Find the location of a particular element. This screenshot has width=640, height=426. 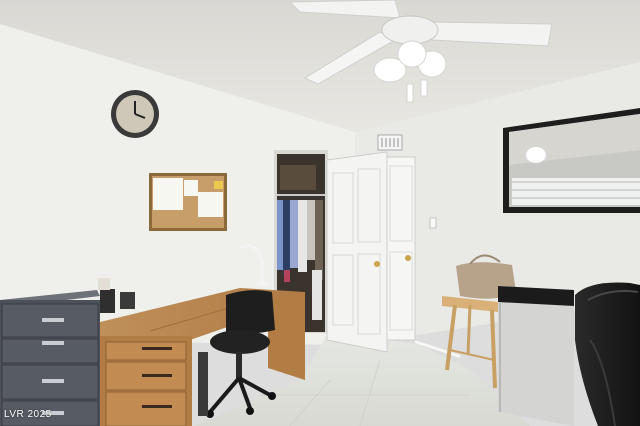

trash-bin is located at coordinates (203, 384).